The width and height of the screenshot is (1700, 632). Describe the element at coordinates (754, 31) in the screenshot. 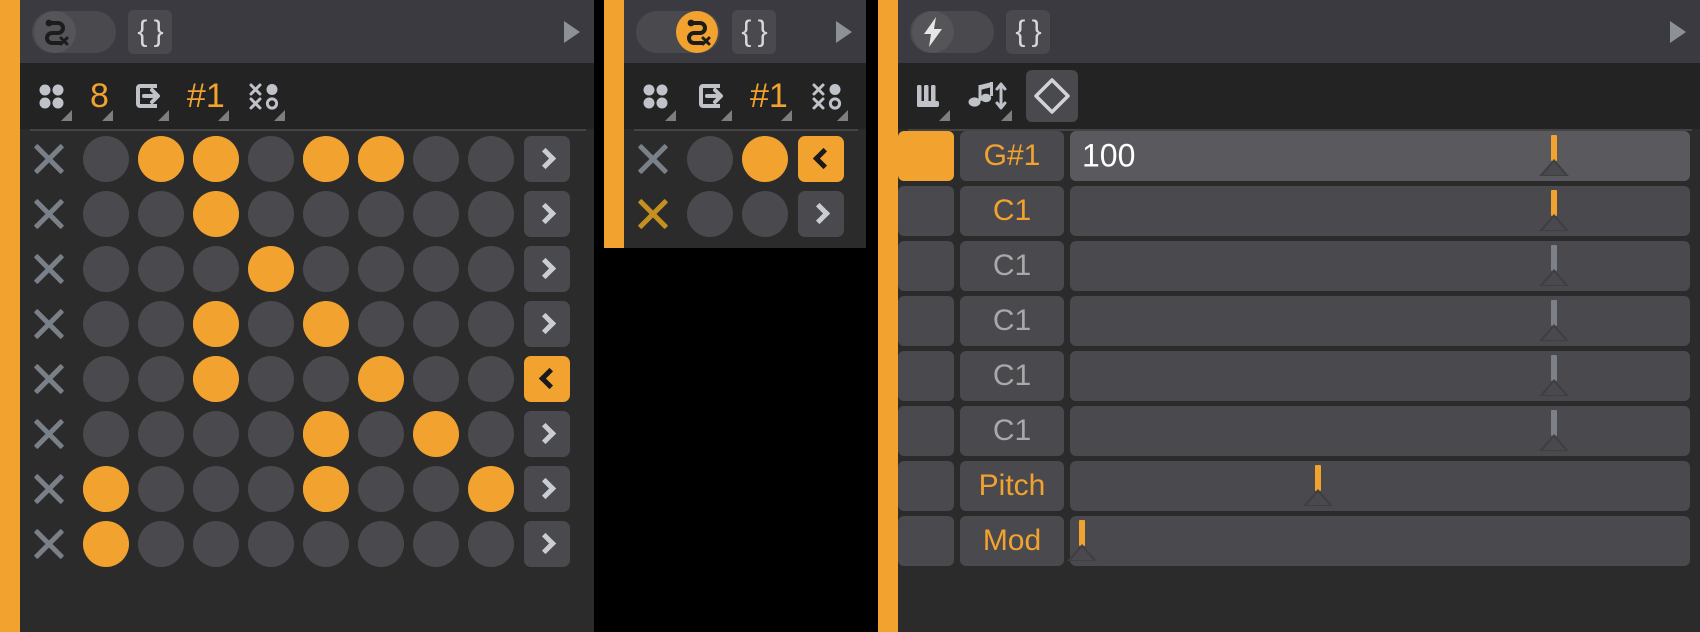

I see `braces-button-1: { }` at that location.